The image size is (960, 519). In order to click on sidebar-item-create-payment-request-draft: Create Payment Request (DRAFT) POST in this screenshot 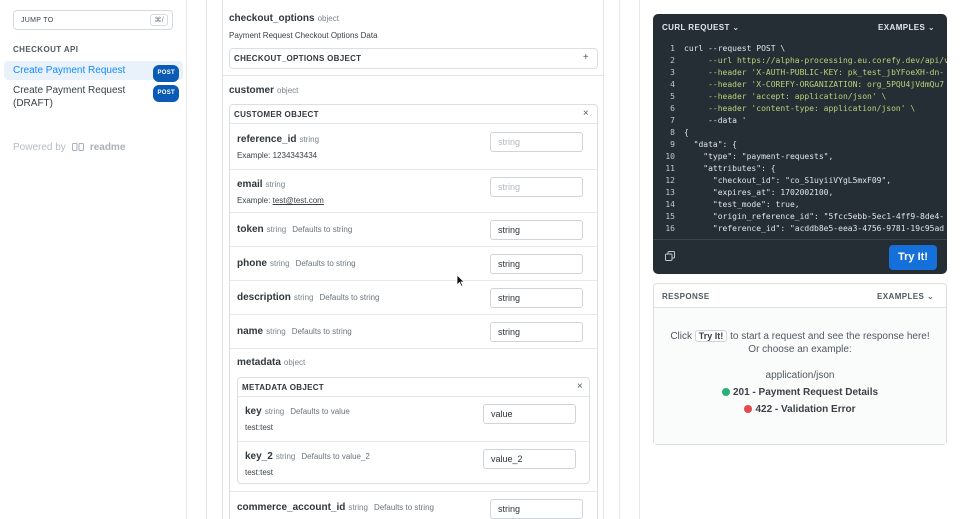, I will do `click(93, 97)`.